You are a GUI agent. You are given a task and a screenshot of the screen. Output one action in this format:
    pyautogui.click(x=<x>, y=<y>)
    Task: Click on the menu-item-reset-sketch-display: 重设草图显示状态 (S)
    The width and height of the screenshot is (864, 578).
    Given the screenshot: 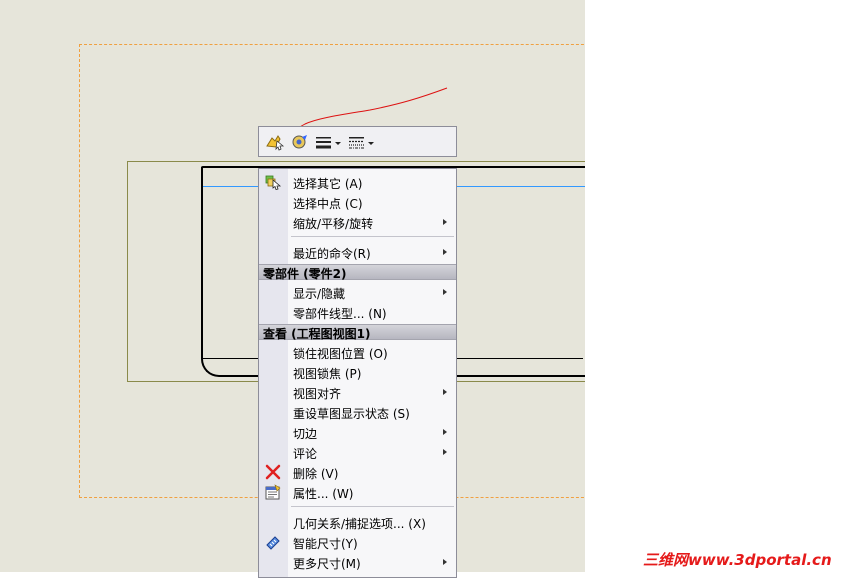 What is the action you would take?
    pyautogui.click(x=357, y=412)
    